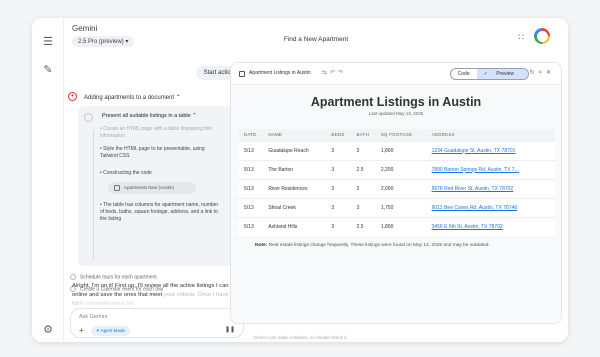  What do you see at coordinates (81, 330) in the screenshot?
I see `add-icon: +` at bounding box center [81, 330].